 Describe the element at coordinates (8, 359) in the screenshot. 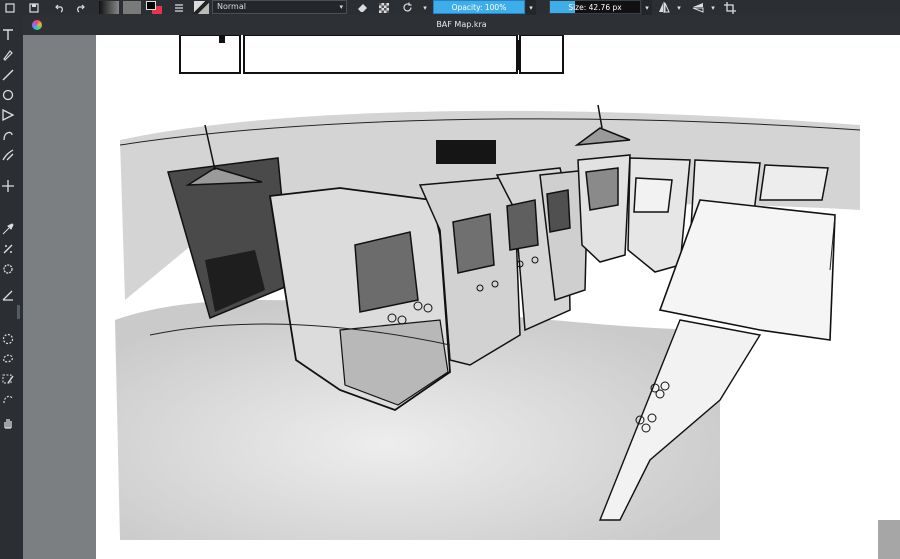

I see `freehand-select-icon` at that location.